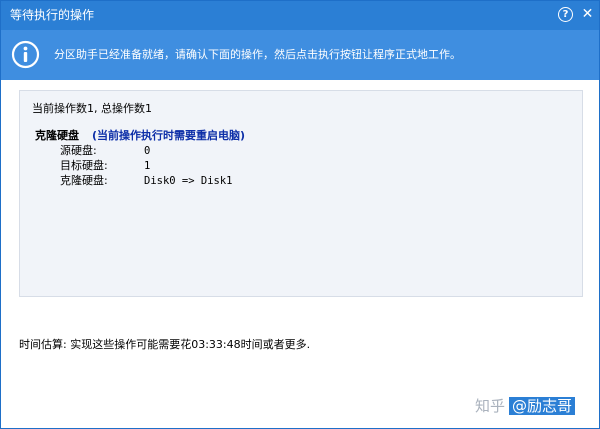 Image resolution: width=600 pixels, height=429 pixels. Describe the element at coordinates (92, 108) in the screenshot. I see `operations-summary: 当前操作数1, 总操作数1` at that location.